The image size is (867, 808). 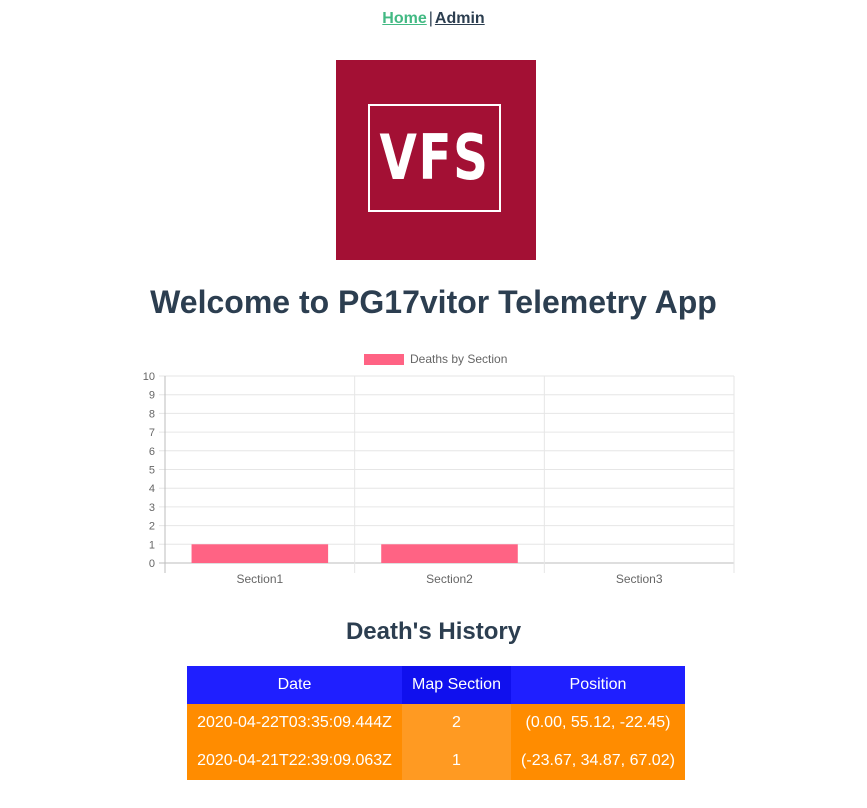 I want to click on y-tick-label: 2, so click(x=152, y=527).